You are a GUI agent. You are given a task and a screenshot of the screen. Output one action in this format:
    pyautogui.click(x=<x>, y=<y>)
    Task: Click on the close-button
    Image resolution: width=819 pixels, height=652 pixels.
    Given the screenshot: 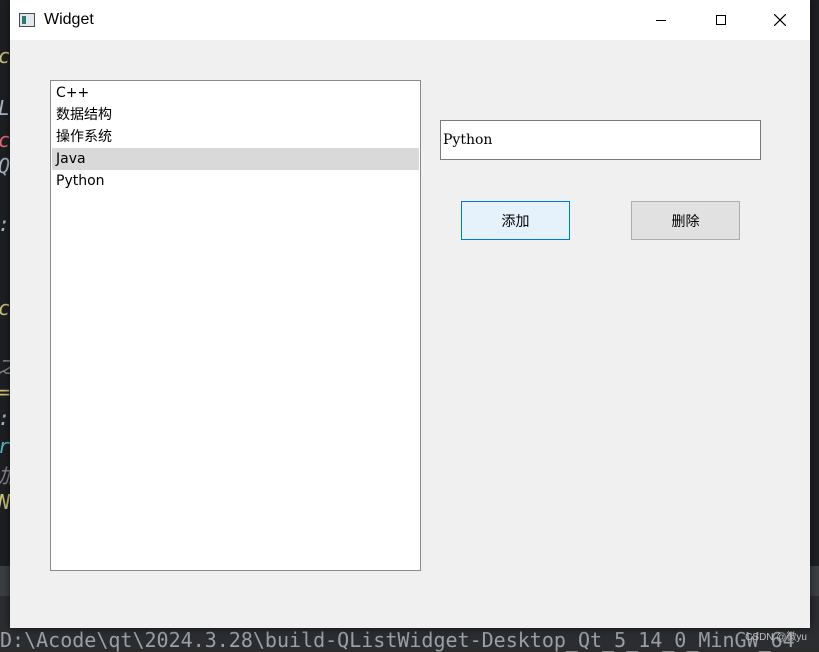 What is the action you would take?
    pyautogui.click(x=780, y=20)
    